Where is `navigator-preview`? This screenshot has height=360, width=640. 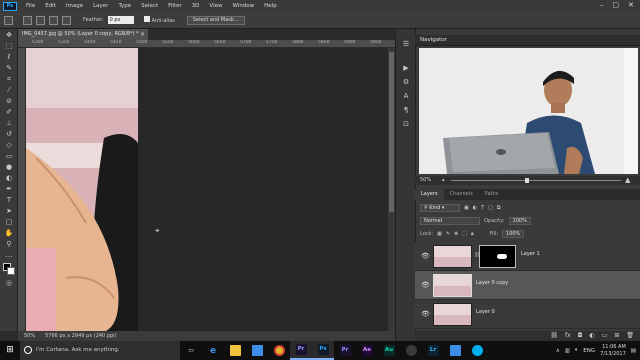 navigator-preview is located at coordinates (528, 111).